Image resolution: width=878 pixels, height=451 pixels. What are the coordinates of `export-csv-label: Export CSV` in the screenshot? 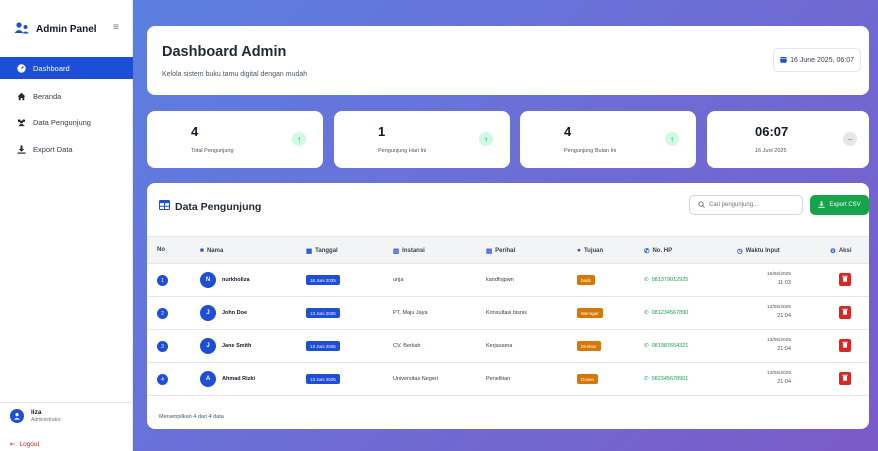 It's located at (845, 205).